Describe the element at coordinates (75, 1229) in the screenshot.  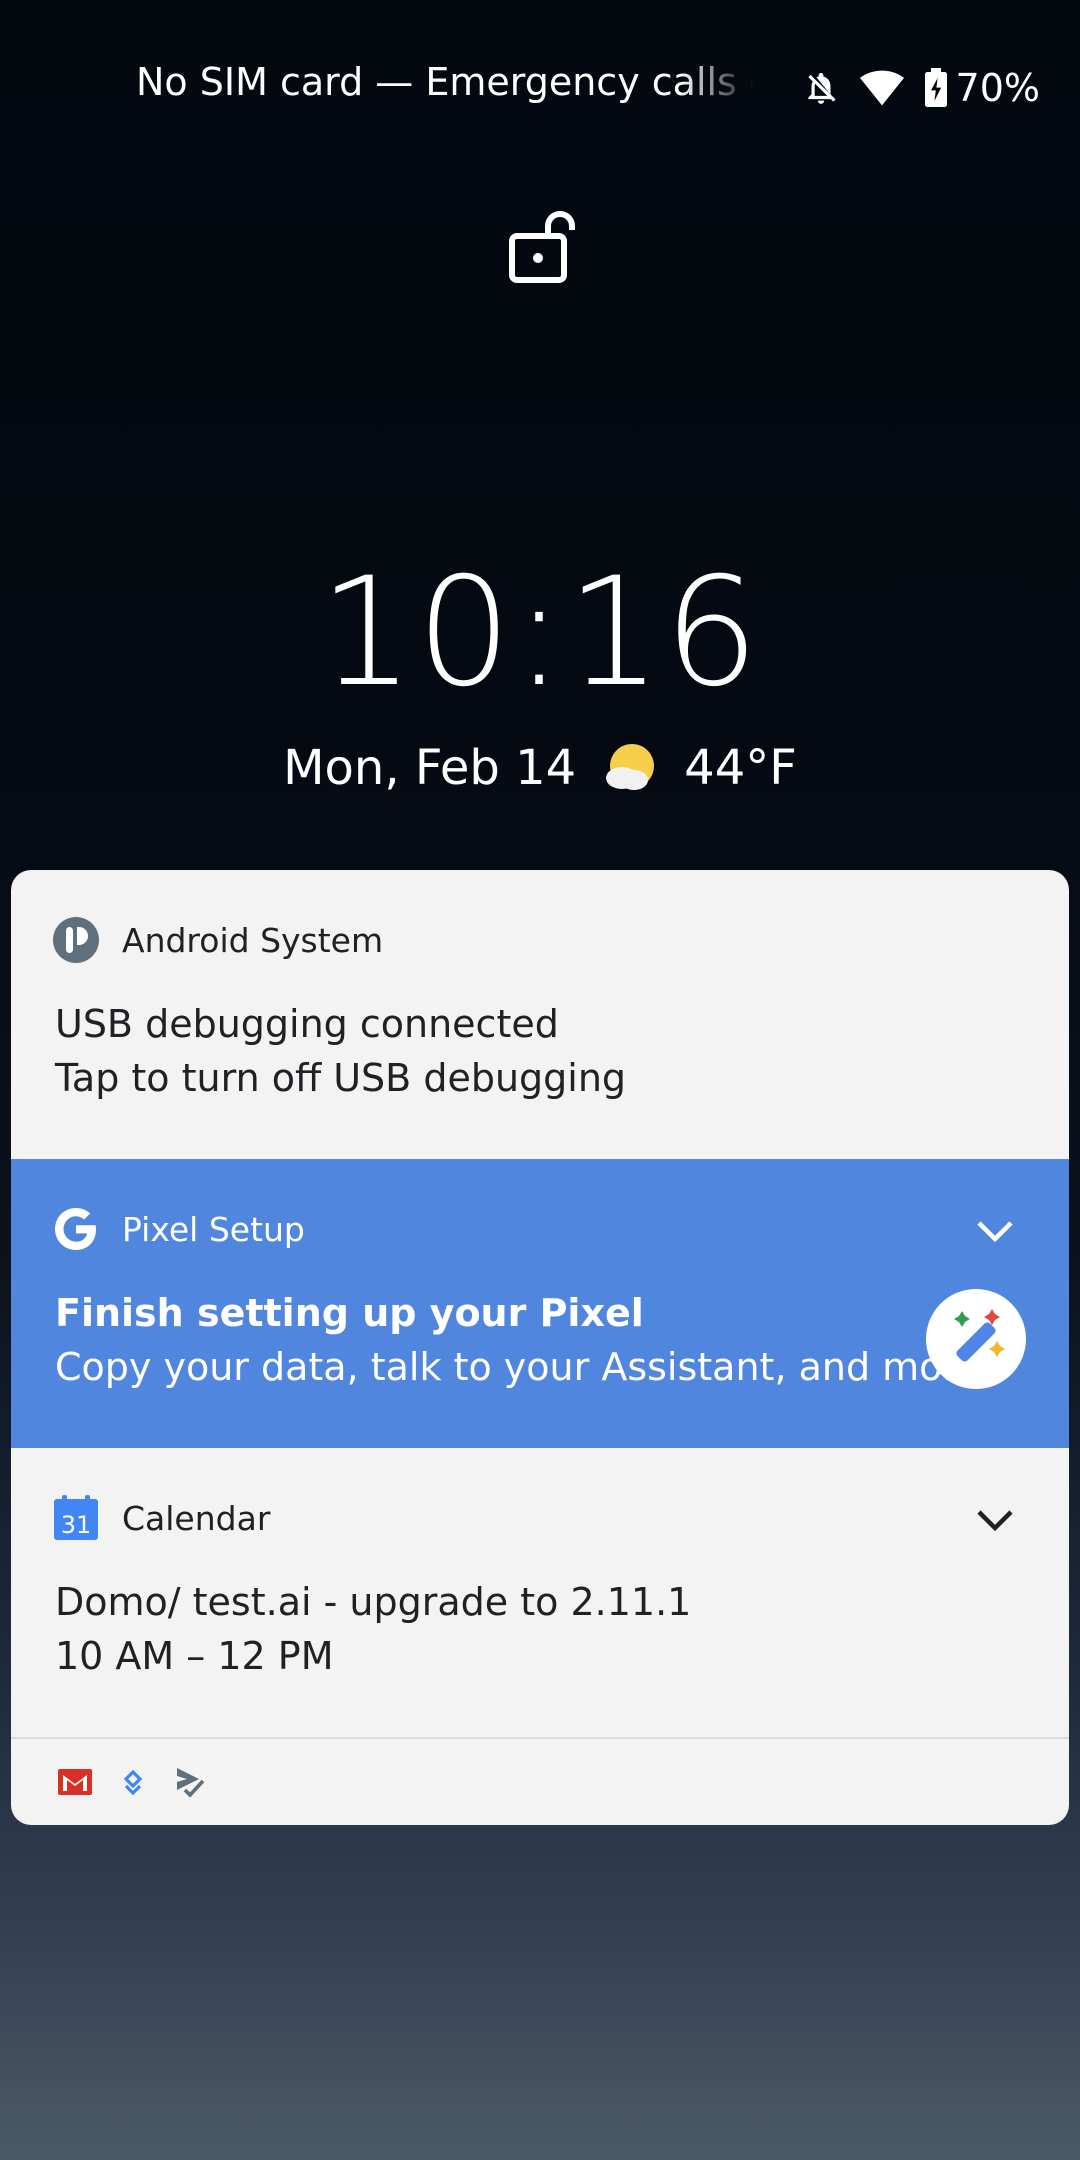
I see `google-g-icon` at that location.